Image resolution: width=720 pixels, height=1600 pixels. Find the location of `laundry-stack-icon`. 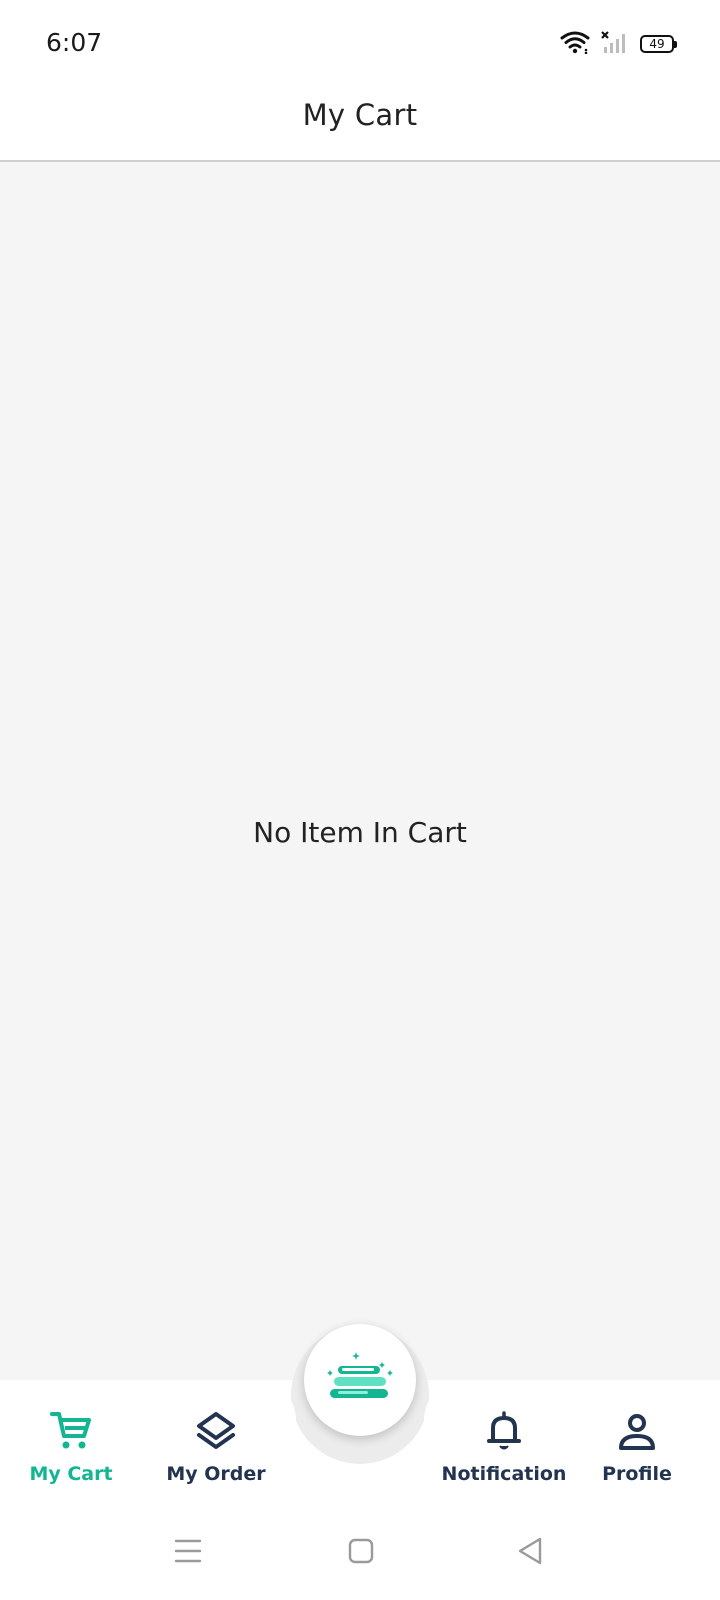

laundry-stack-icon is located at coordinates (360, 1380).